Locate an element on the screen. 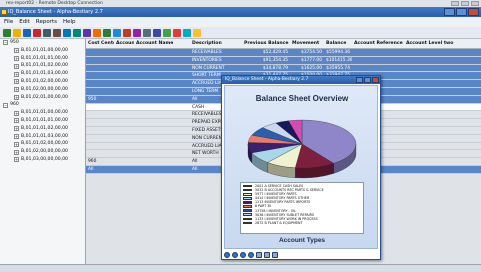 Image resolution: width=481 pixels, height=272 pixels. table-row: RECEIVABLES $52,429.45 $3754.50 $55994.36 is located at coordinates (283, 53).